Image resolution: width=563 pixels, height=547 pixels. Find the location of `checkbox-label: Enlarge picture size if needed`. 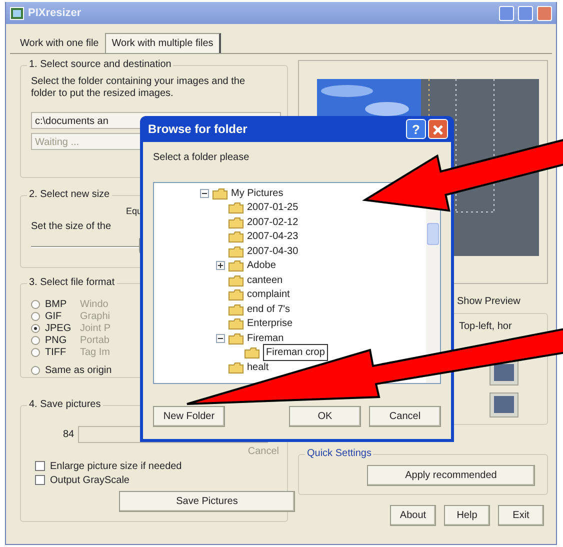

checkbox-label: Enlarge picture size if needed is located at coordinates (116, 467).